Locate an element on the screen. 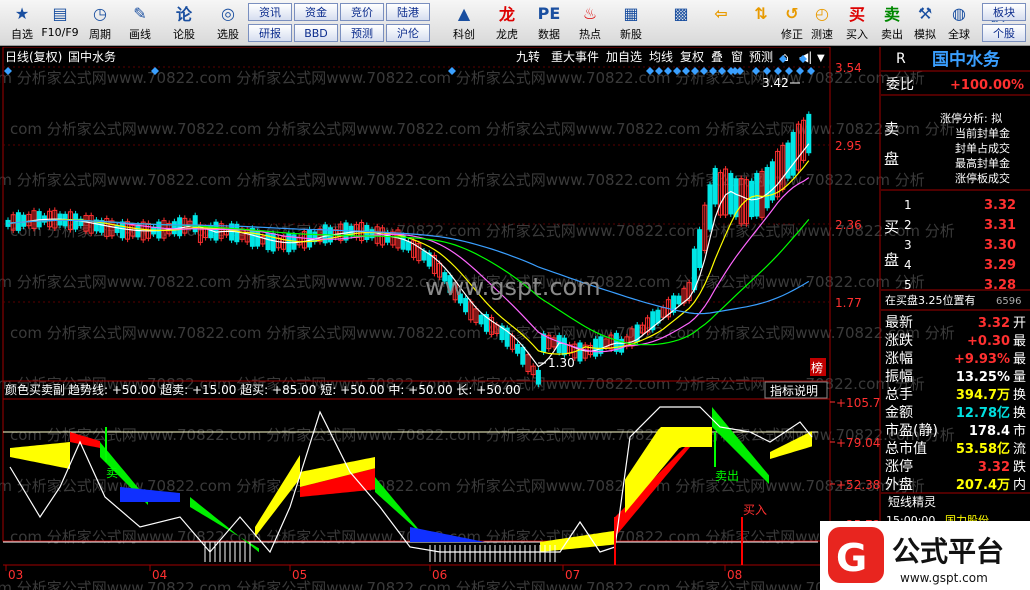 The height and width of the screenshot is (590, 1030). chart-menu-item: 复权 is located at coordinates (692, 57).